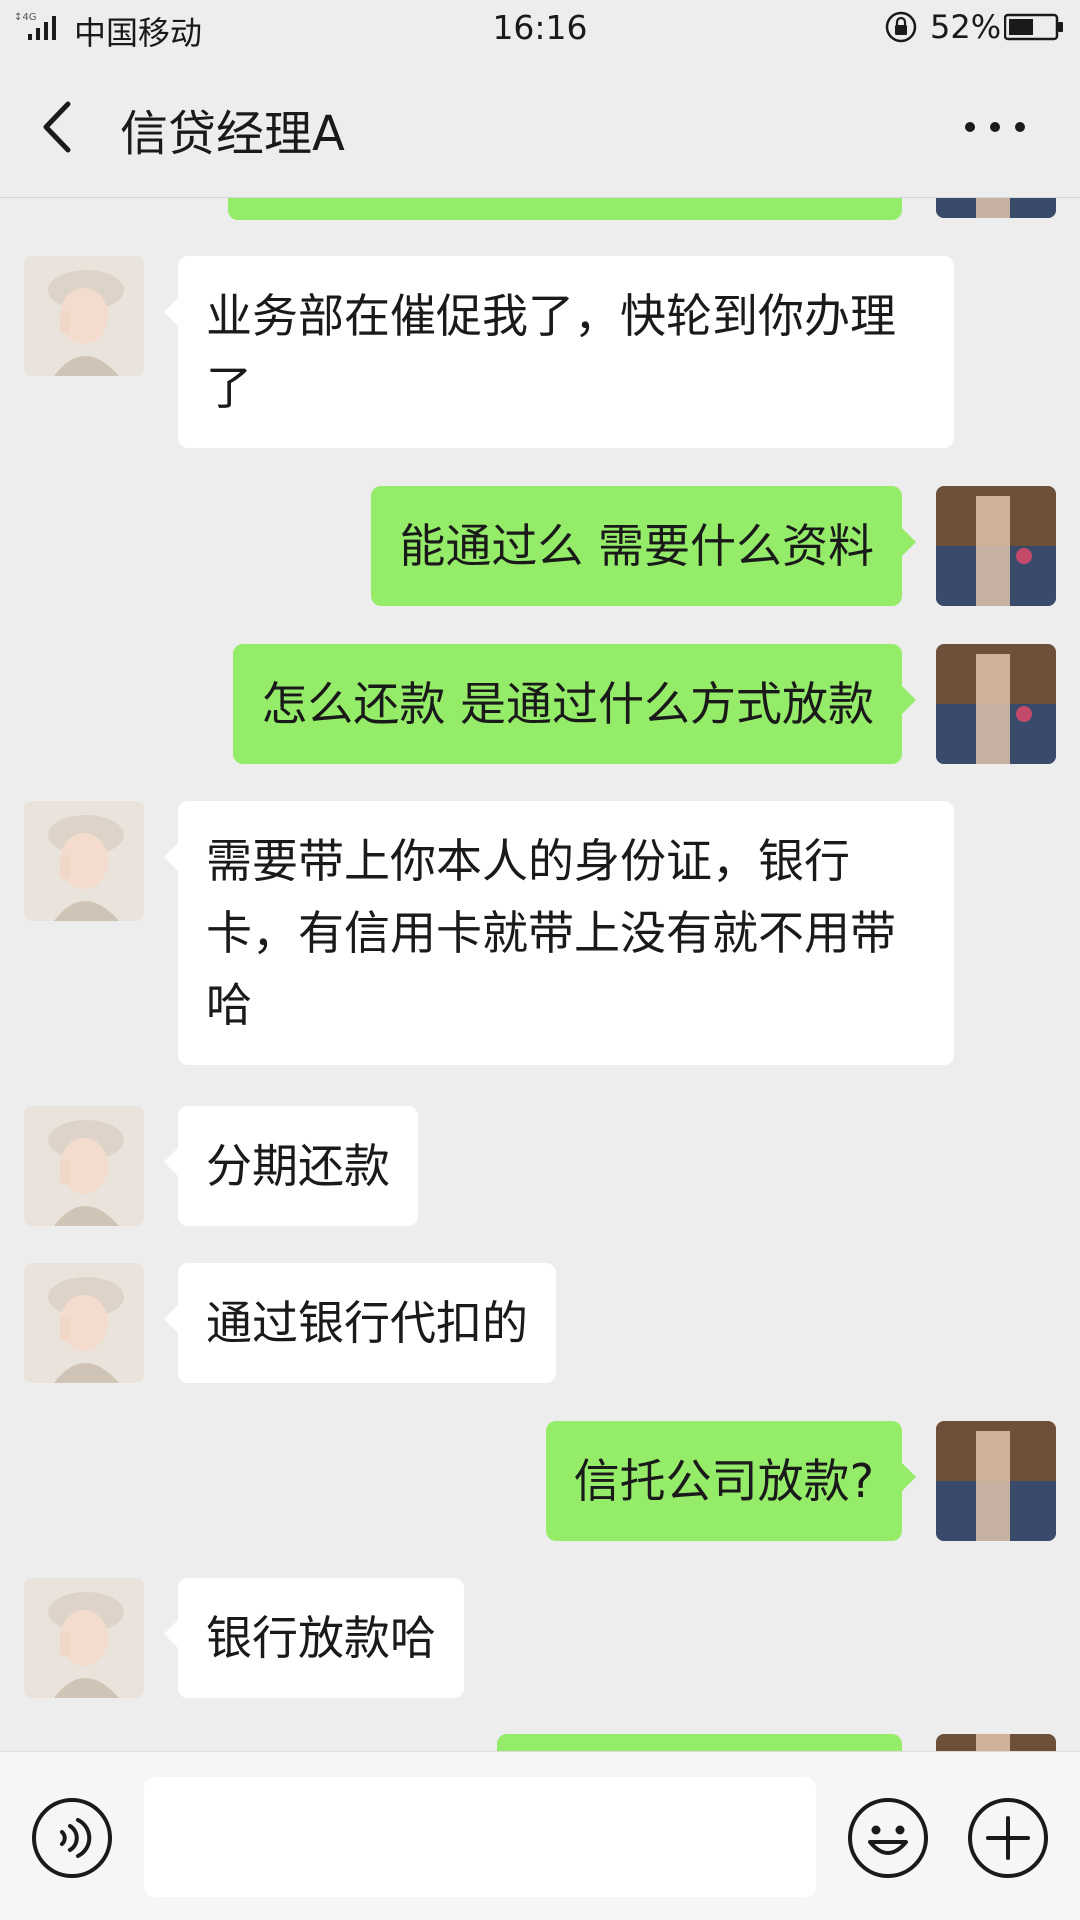 This screenshot has height=1920, width=1080. What do you see at coordinates (901, 27) in the screenshot?
I see `rotation-lock-icon` at bounding box center [901, 27].